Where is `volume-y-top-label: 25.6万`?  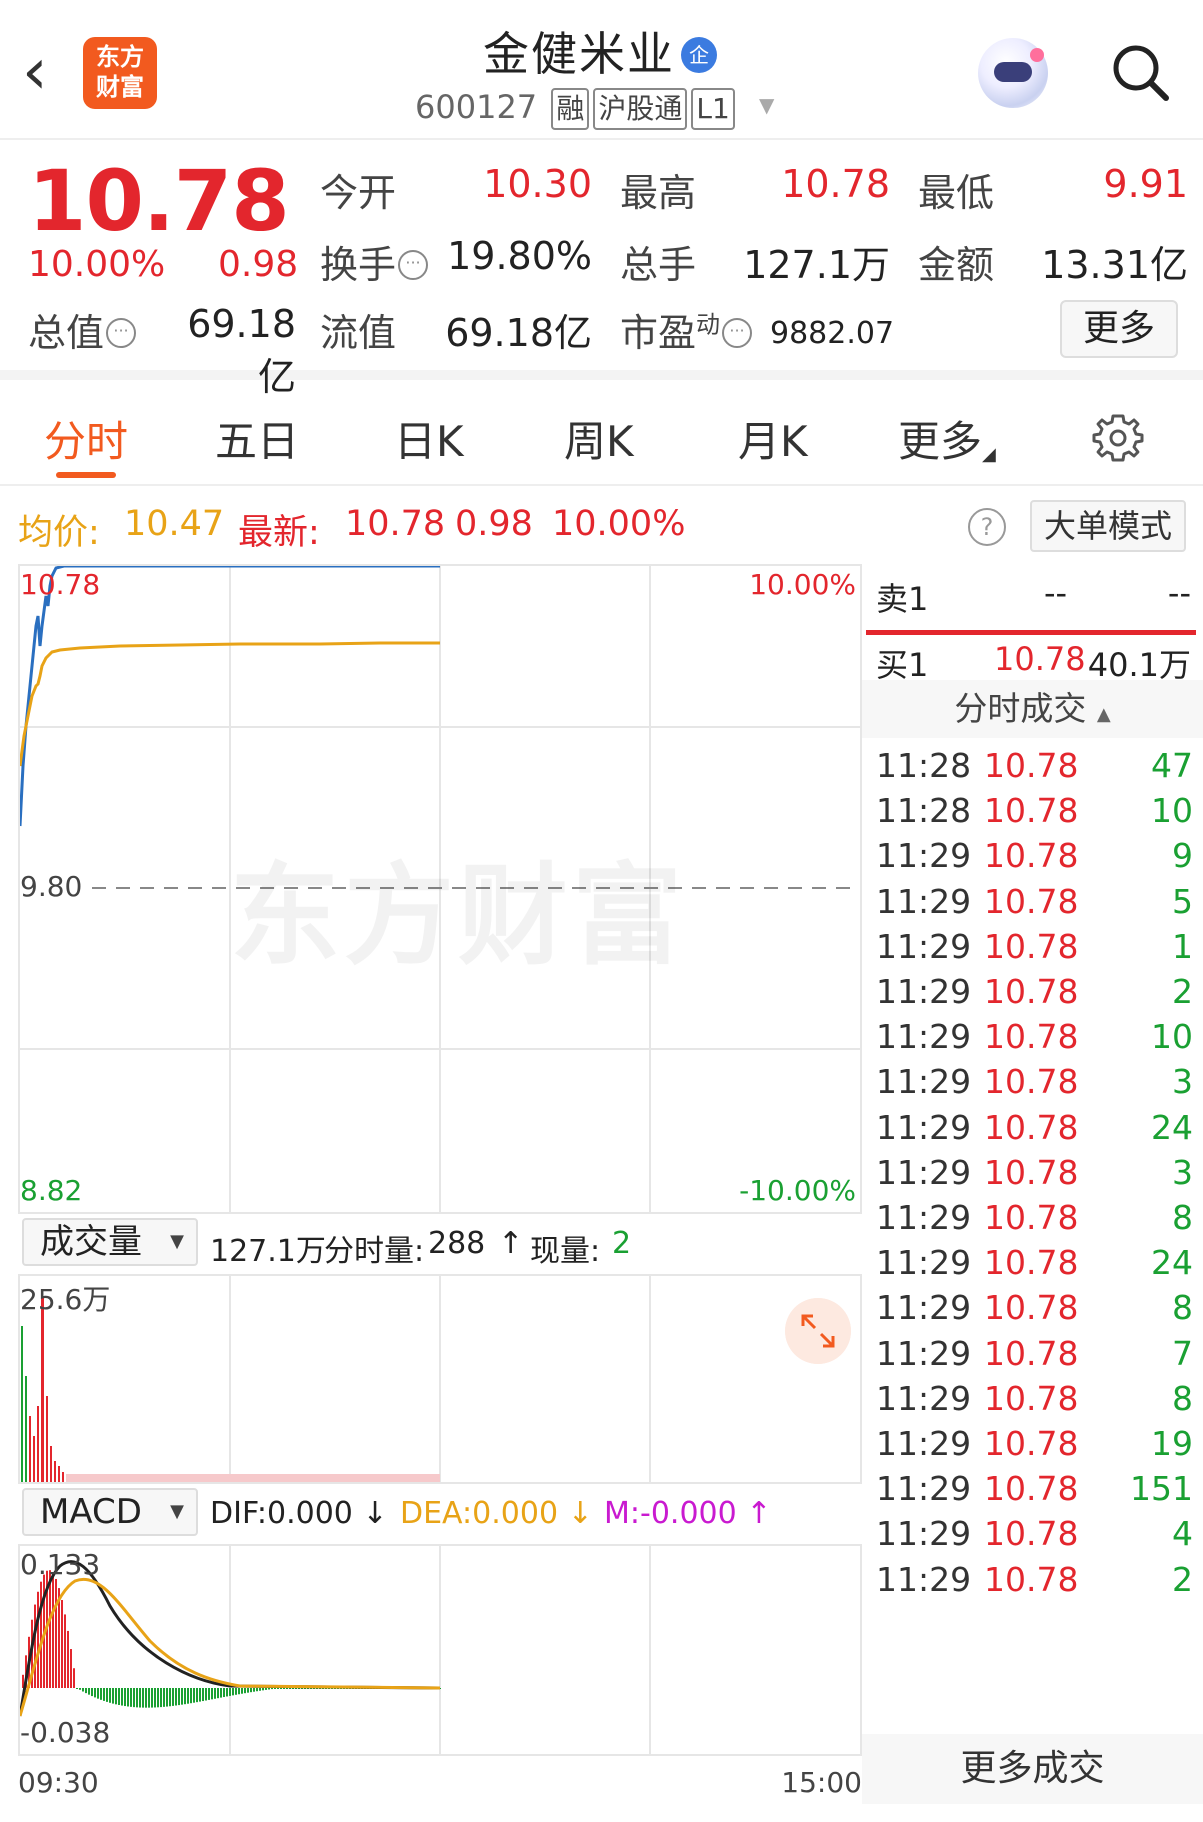 volume-y-top-label: 25.6万 is located at coordinates (65, 1299).